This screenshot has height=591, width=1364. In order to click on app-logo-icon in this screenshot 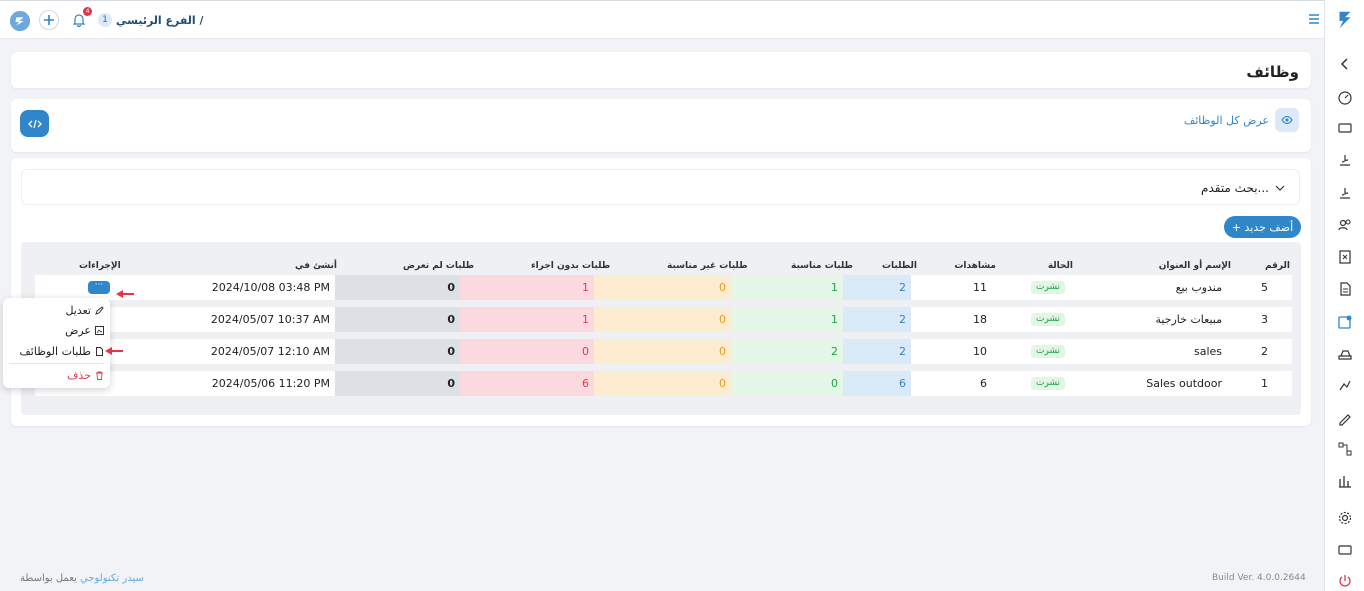, I will do `click(20, 21)`.